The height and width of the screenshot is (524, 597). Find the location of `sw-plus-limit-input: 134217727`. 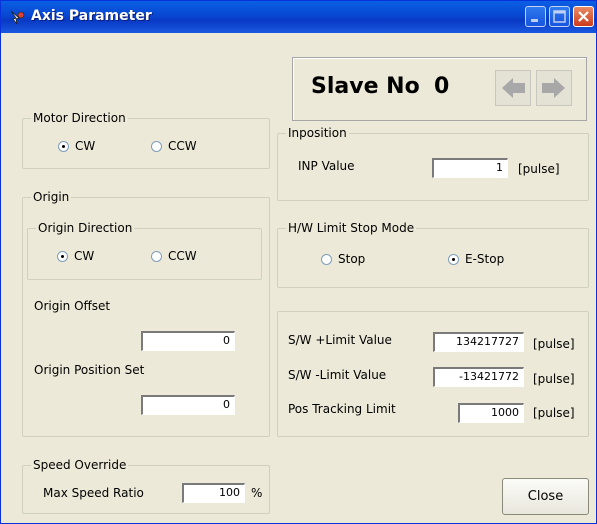

sw-plus-limit-input: 134217727 is located at coordinates (478, 342).